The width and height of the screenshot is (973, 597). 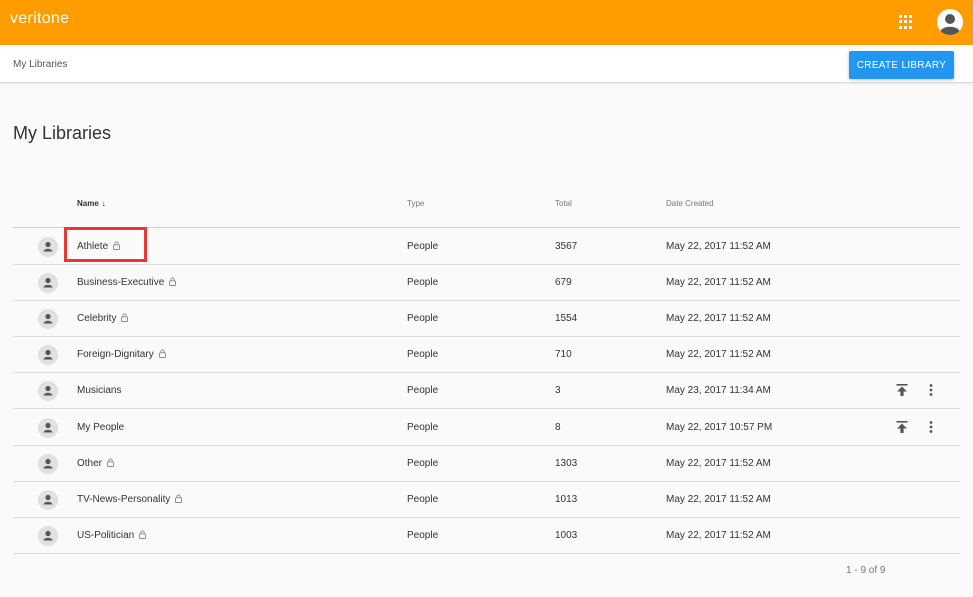 I want to click on column-header-date: Date Created, so click(x=690, y=203).